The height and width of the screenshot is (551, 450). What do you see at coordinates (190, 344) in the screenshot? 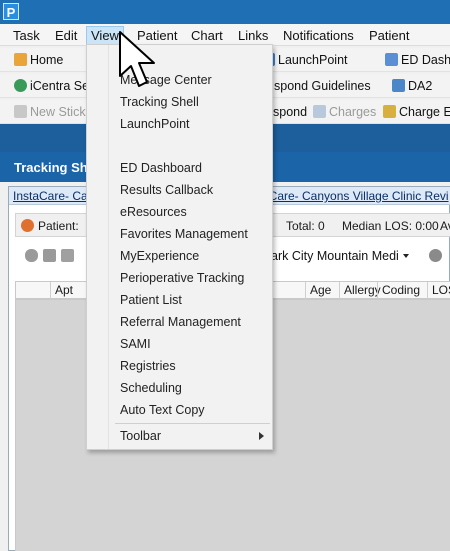
I see `view-menu-item-sami: SAMI` at bounding box center [190, 344].